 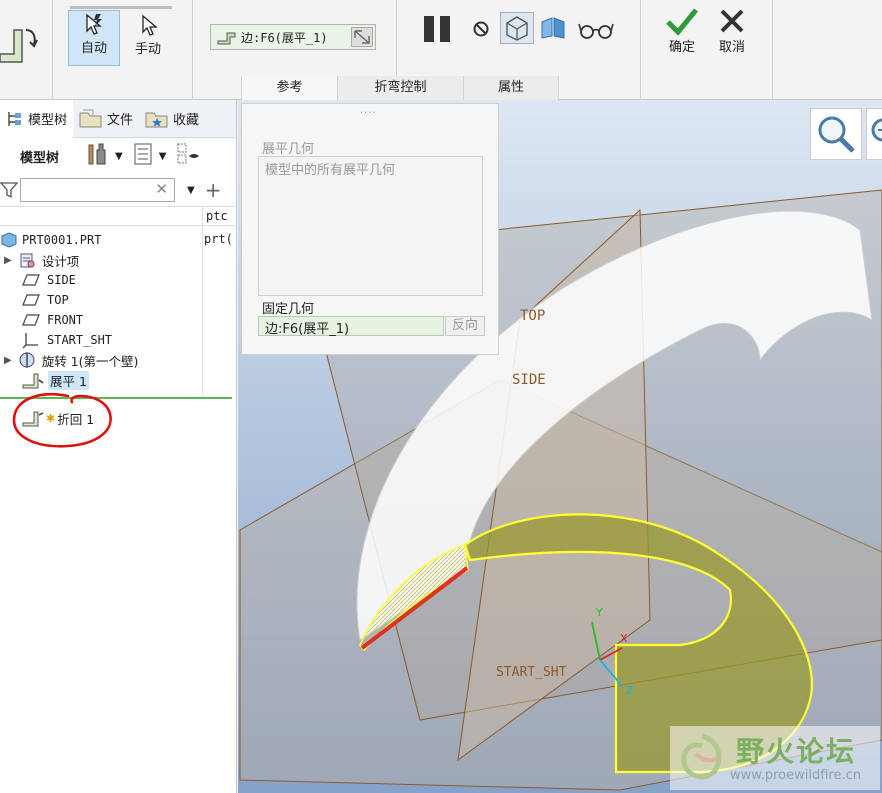 What do you see at coordinates (93, 48) in the screenshot?
I see `auto-label: 自动` at bounding box center [93, 48].